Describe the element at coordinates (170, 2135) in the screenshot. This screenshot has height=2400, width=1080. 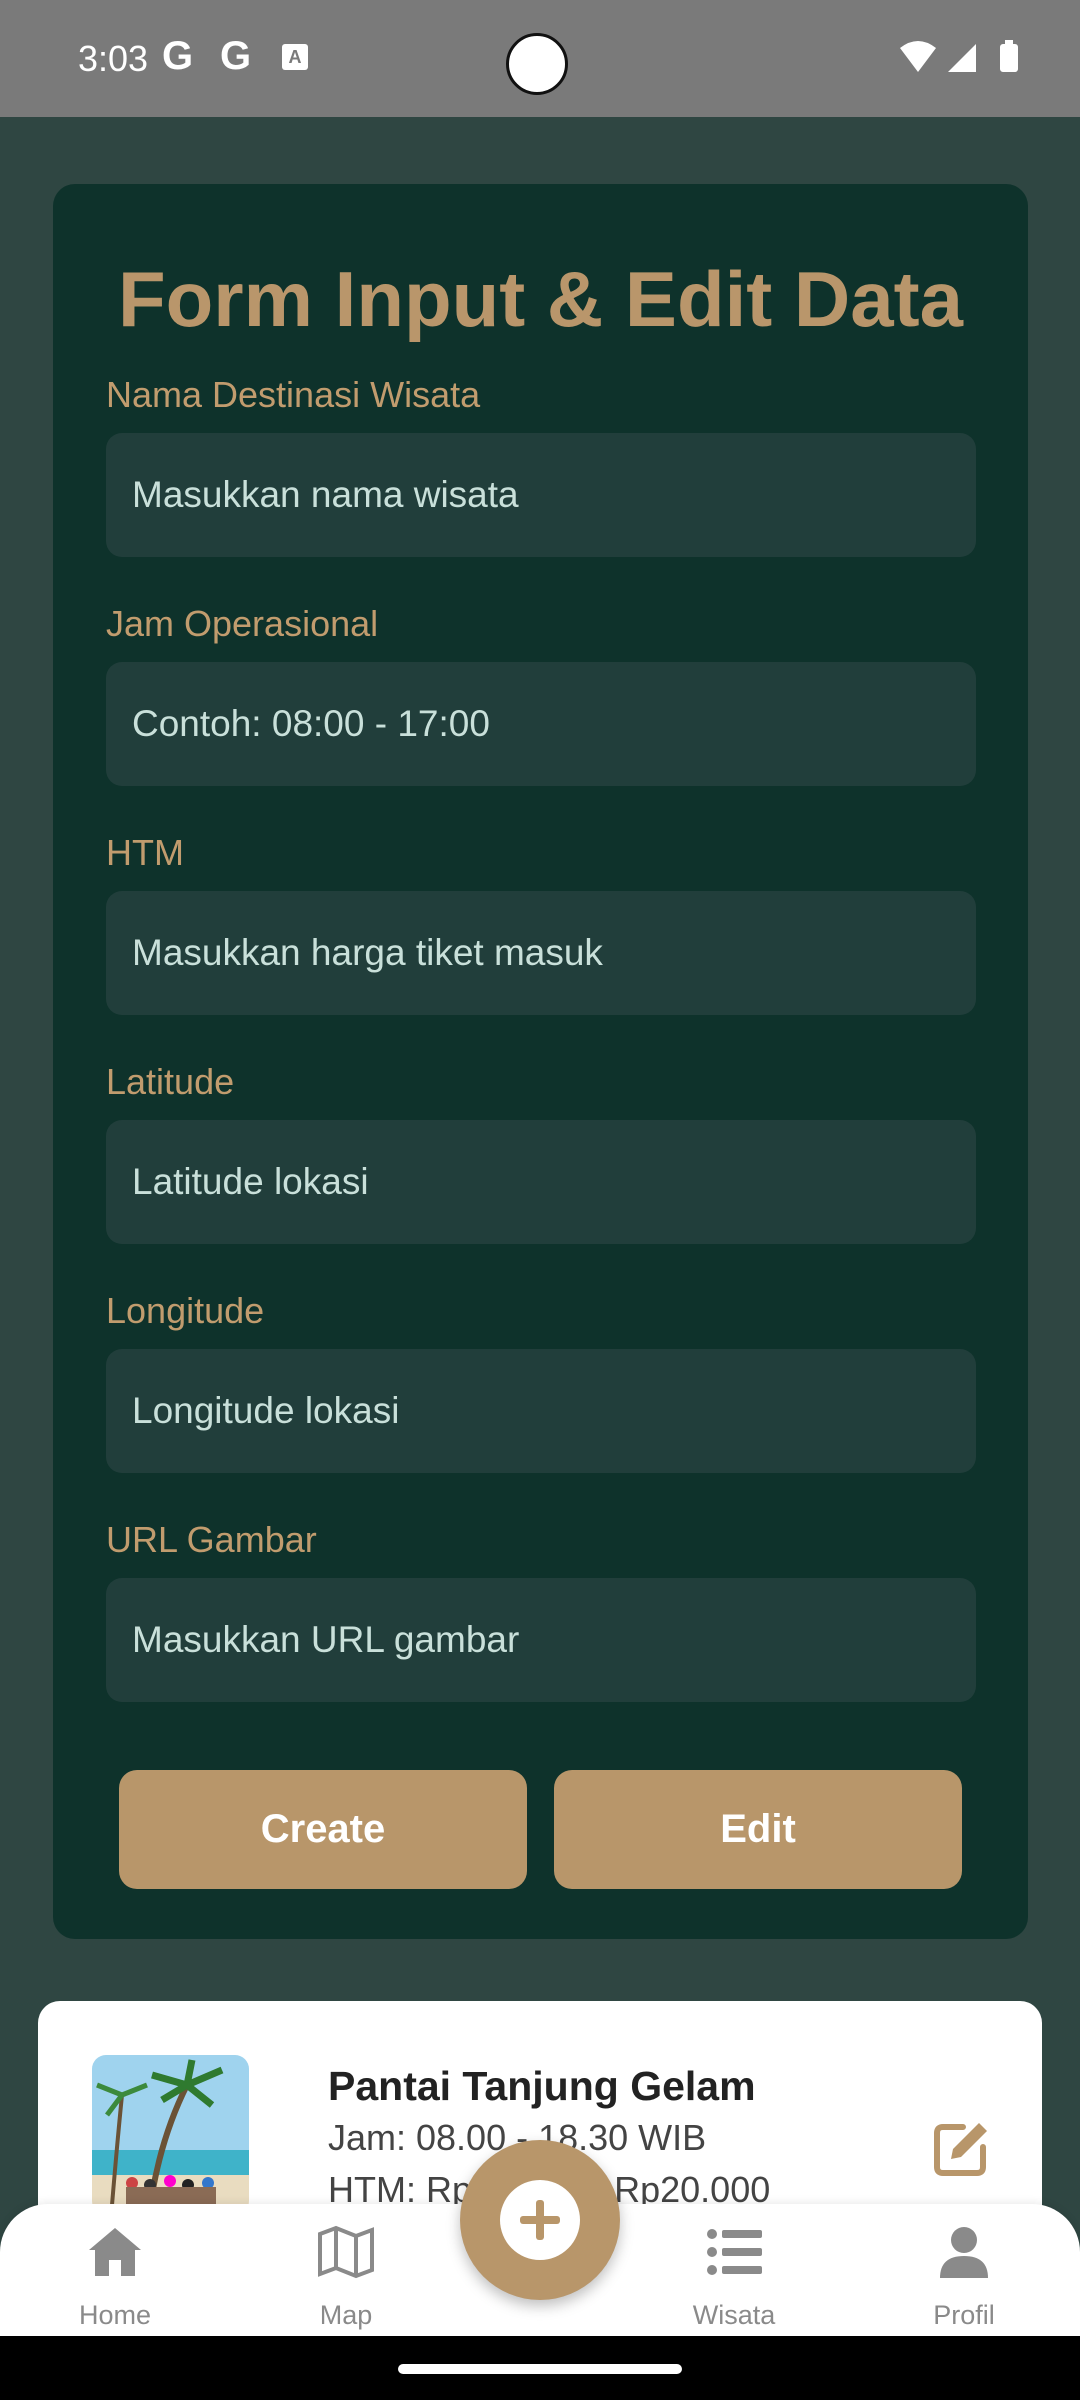
I see `item-thumbnail` at that location.